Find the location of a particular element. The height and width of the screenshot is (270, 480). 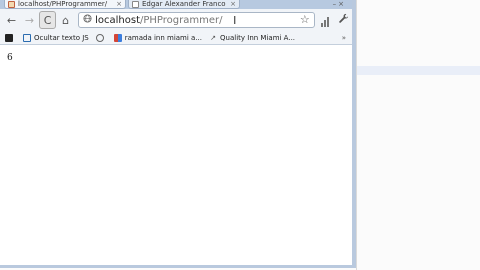

tab-localhost: localhost/PHProgrammer/ × is located at coordinates (65, 4).